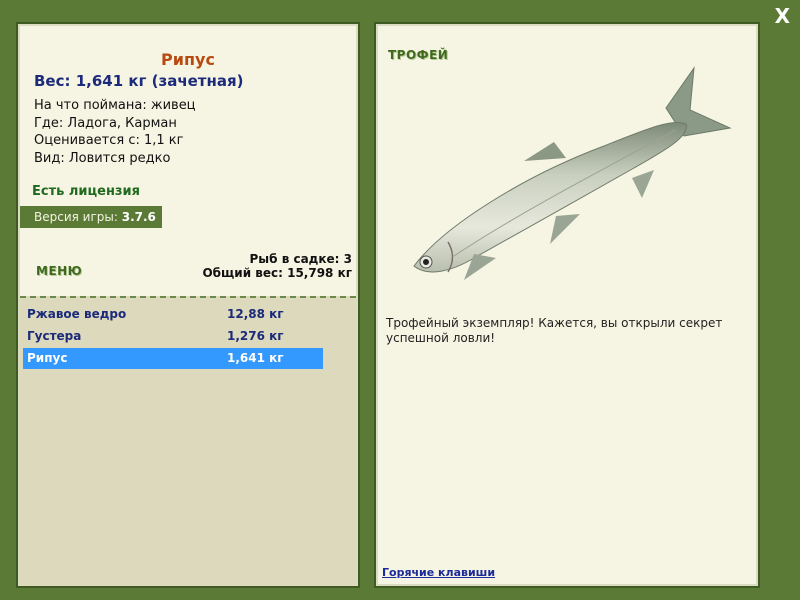 Image resolution: width=800 pixels, height=600 pixels. I want to click on bait-line: На что поймана: живец, so click(115, 105).